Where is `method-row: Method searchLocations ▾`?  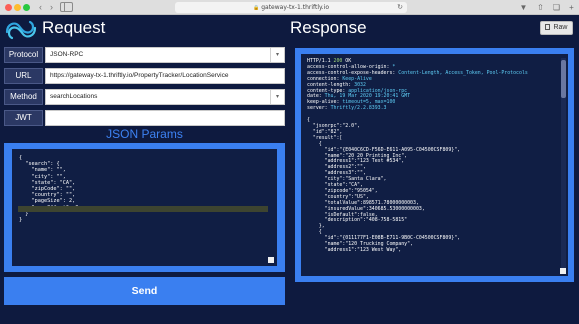 method-row: Method searchLocations ▾ is located at coordinates (144, 97).